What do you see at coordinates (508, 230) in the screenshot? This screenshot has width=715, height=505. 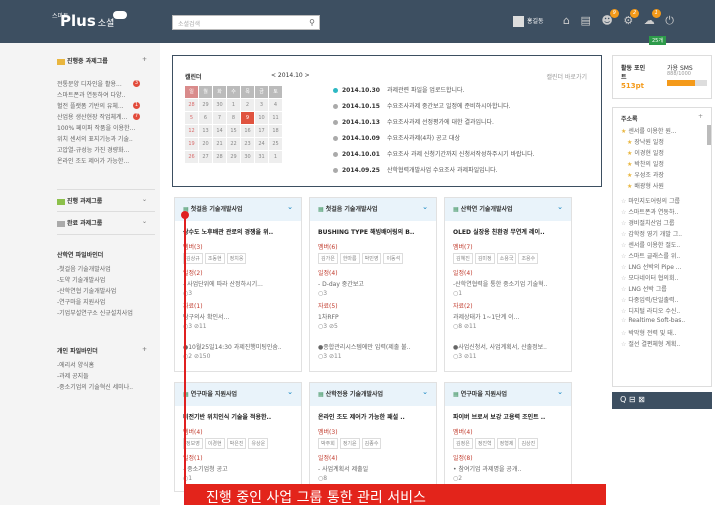 I see `card-title: OLED 실장용 친환경 무연계 레이..` at bounding box center [508, 230].